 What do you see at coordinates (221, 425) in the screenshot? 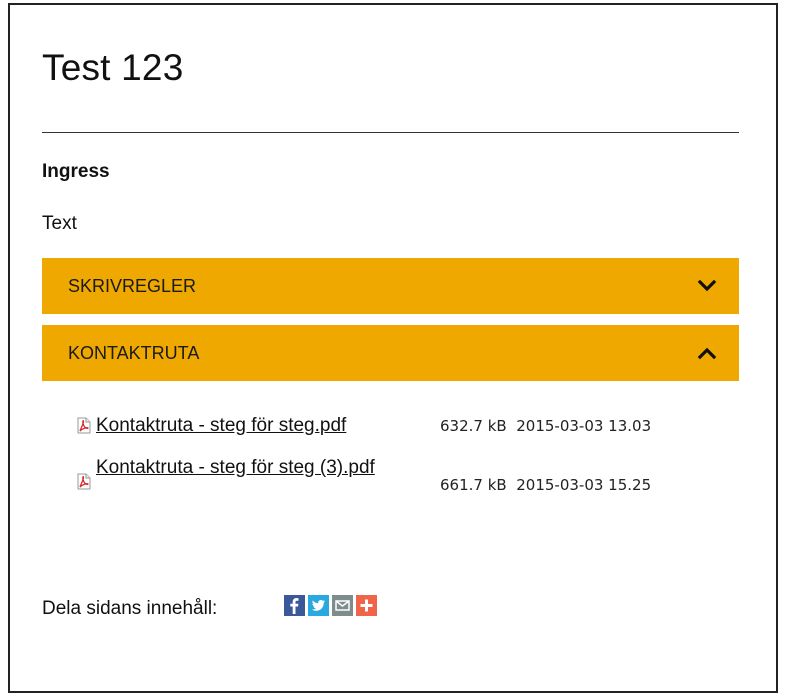
I see `file-link: Kontaktruta - steg för steg.pdf` at bounding box center [221, 425].